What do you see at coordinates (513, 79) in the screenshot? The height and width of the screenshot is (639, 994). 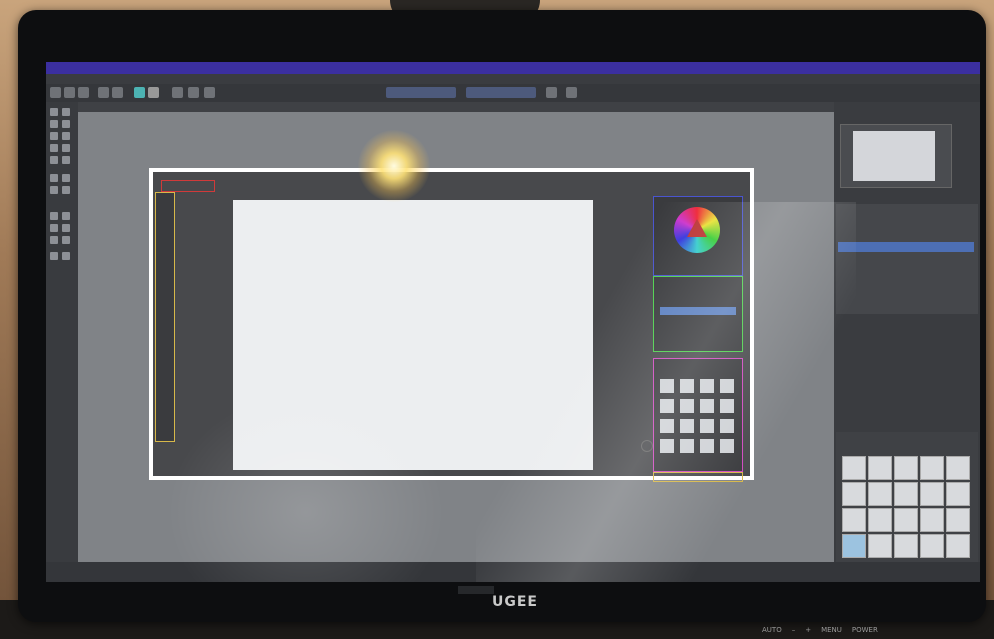 I see `menu-bar` at bounding box center [513, 79].